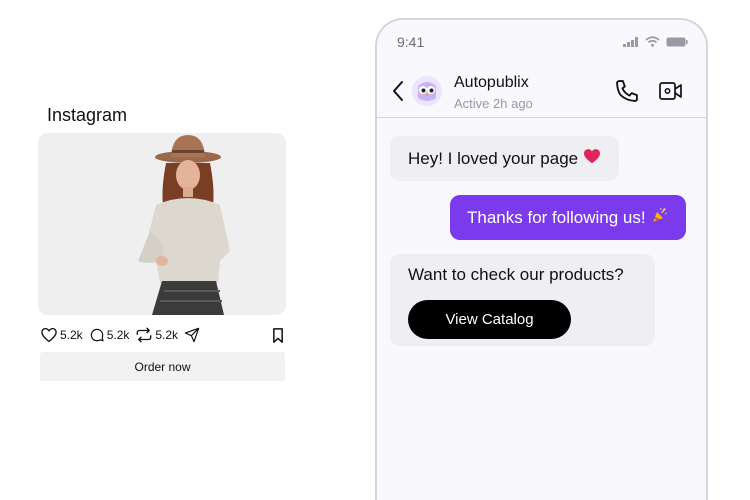 This screenshot has width=750, height=500. I want to click on send-icon, so click(192, 335).